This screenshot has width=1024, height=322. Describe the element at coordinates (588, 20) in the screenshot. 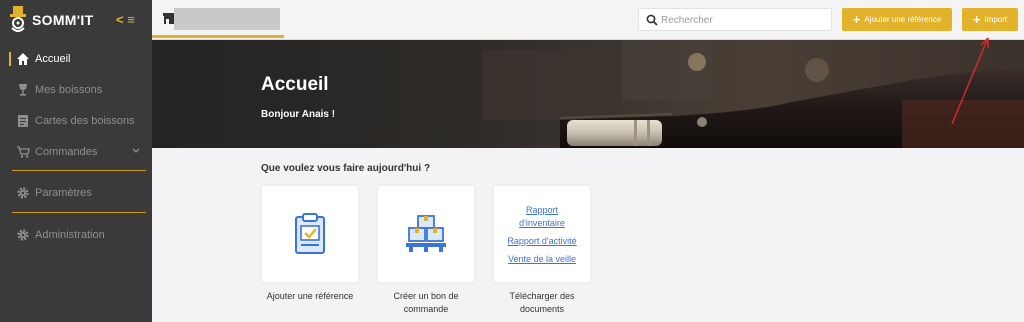

I see `top-bar: + Ajouter une référence + Import` at that location.